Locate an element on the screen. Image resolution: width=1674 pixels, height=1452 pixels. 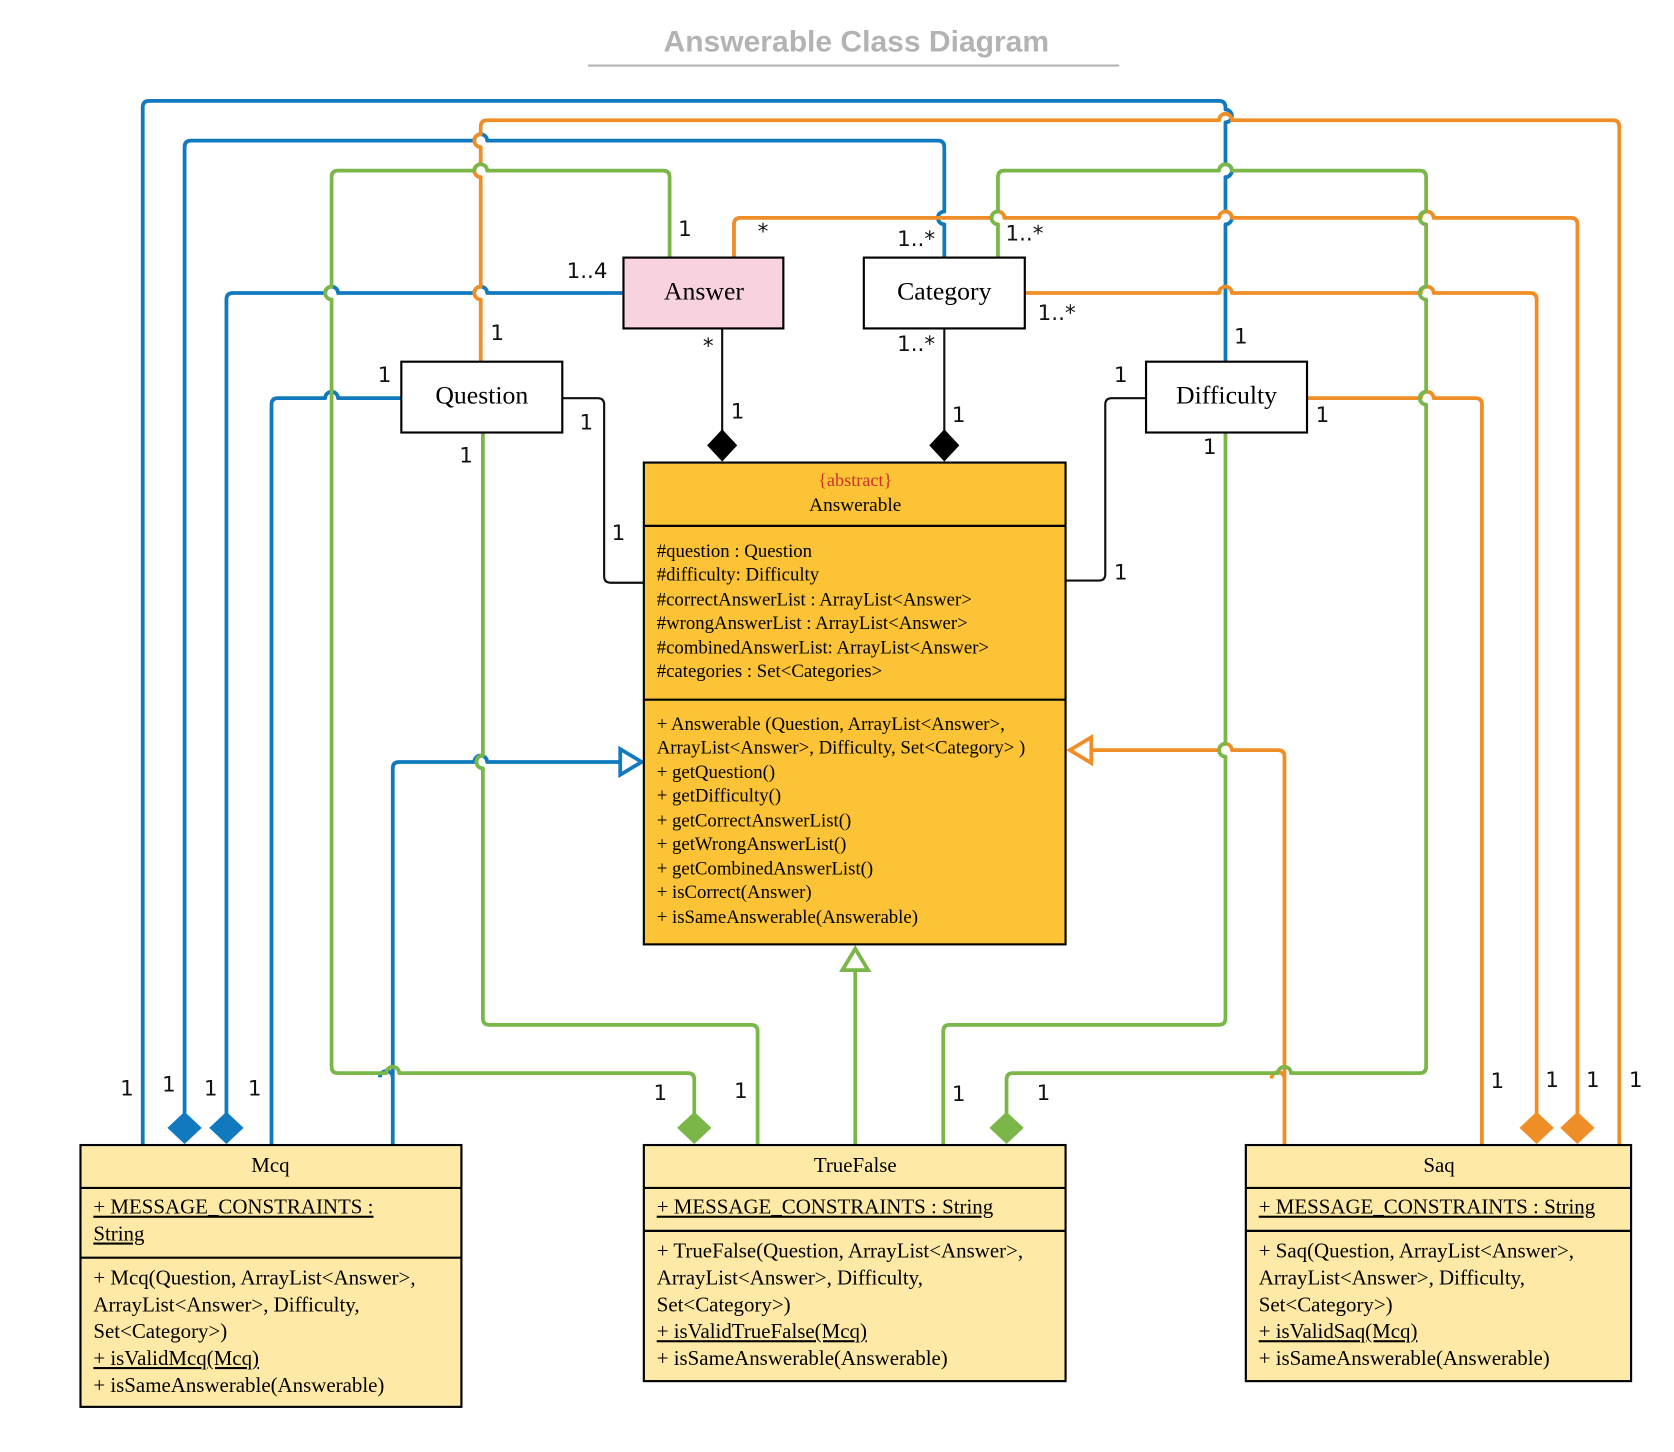
saq-generalization-arrowhead is located at coordinates (1080, 750).